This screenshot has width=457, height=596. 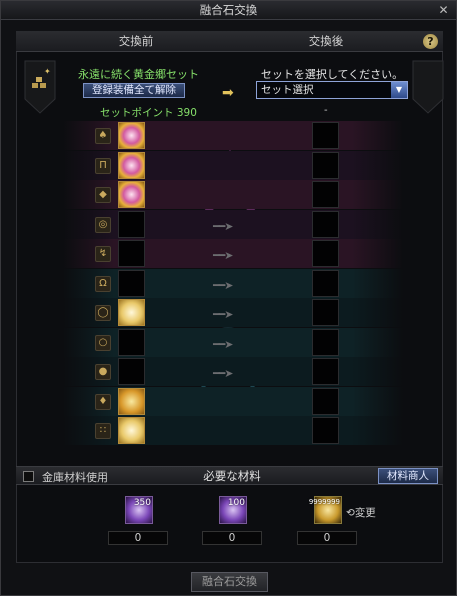 I want to click on equipment-row: ♦, so click(x=233, y=401).